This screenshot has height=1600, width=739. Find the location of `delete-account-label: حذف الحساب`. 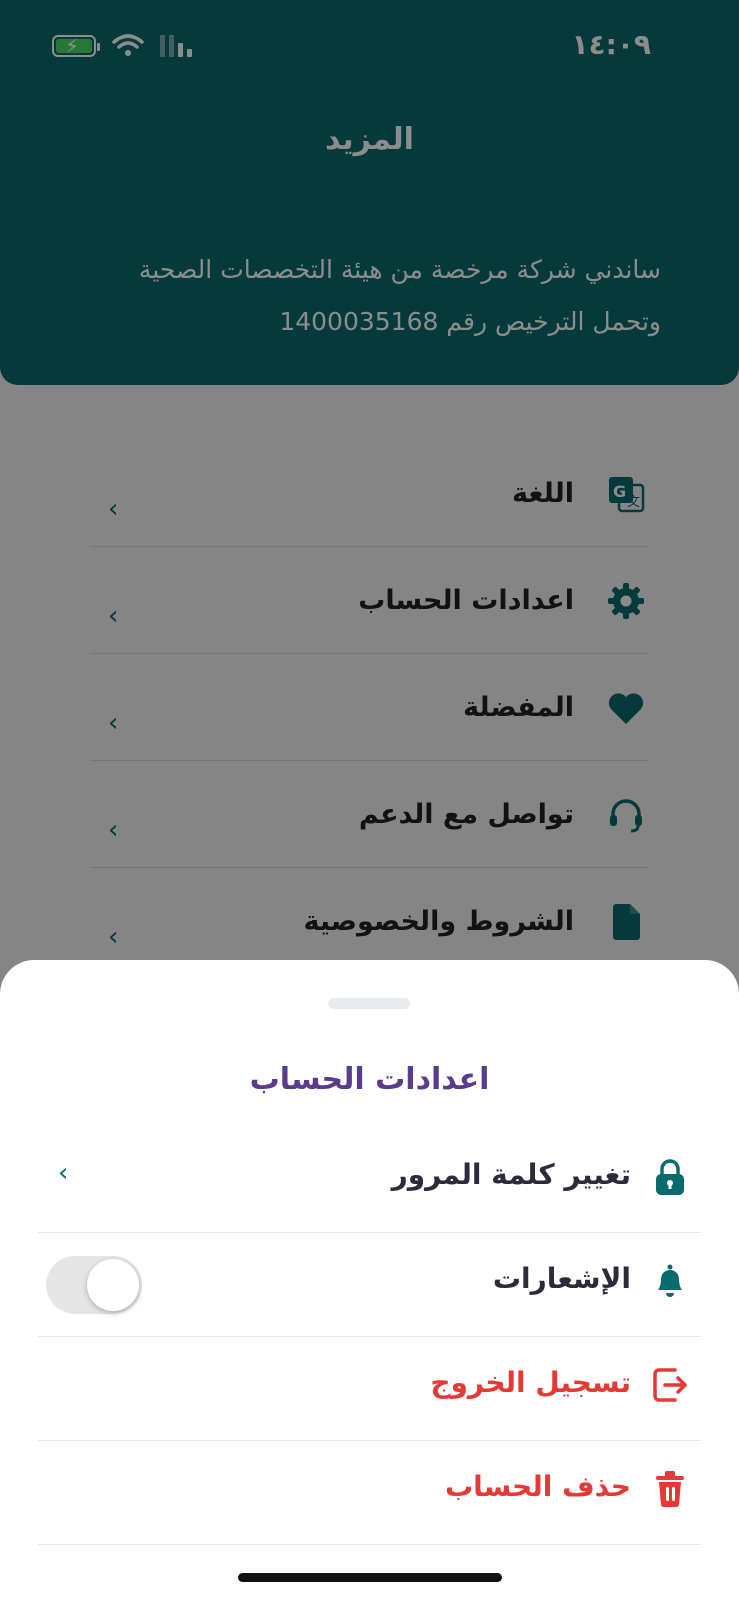

delete-account-label: حذف الحساب is located at coordinates (537, 1486).